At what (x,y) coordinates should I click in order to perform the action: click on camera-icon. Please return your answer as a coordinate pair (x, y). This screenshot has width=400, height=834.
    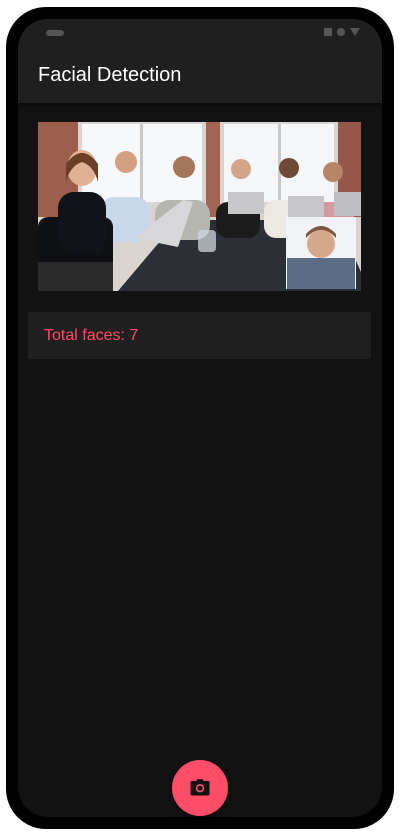
    Looking at the image, I should click on (200, 787).